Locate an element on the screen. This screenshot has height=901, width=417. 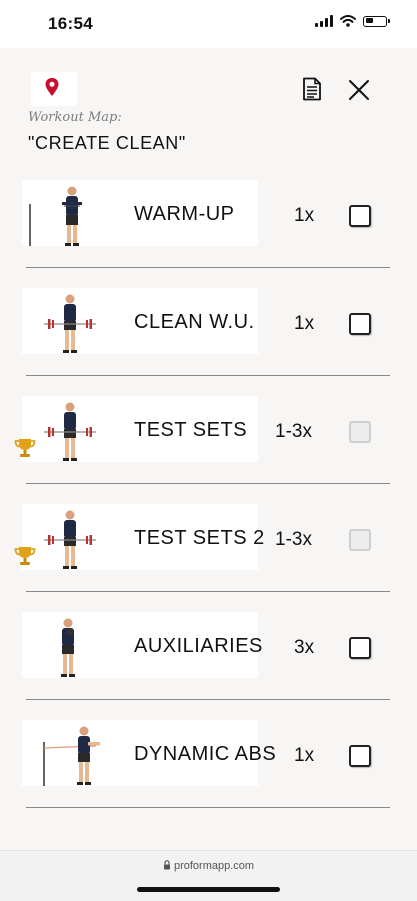
workout-row-clean-wu: CLEAN W.U. 1x is located at coordinates (208, 322).